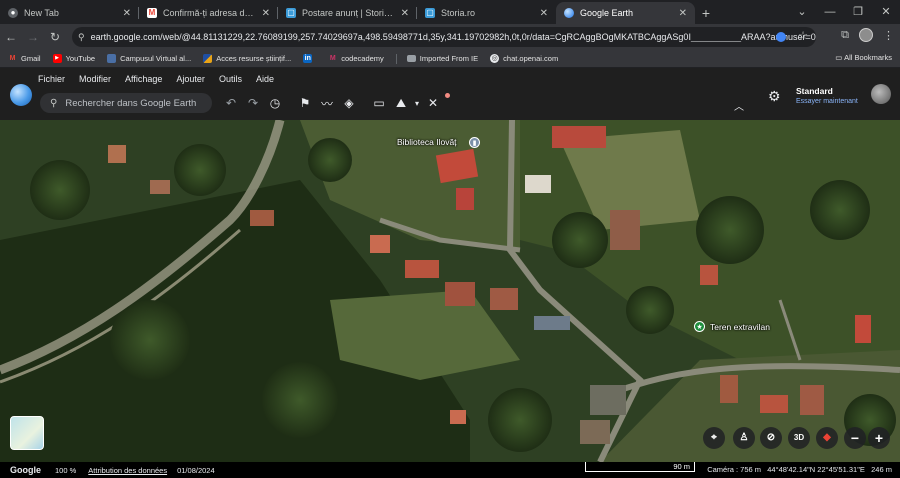 Image resolution: width=900 pixels, height=478 pixels. I want to click on maximize-icon: ❐, so click(858, 12).